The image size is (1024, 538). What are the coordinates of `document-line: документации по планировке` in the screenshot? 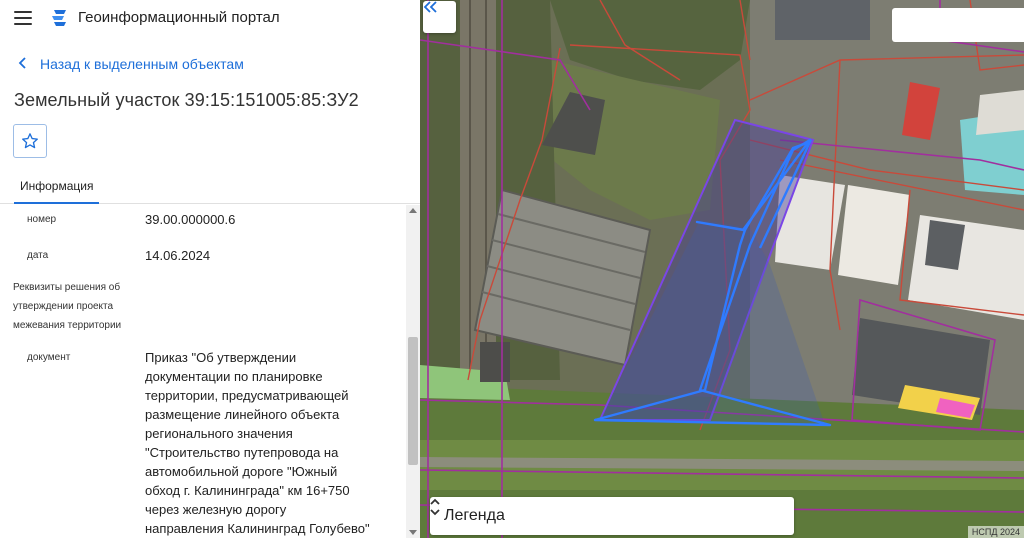 It's located at (234, 376).